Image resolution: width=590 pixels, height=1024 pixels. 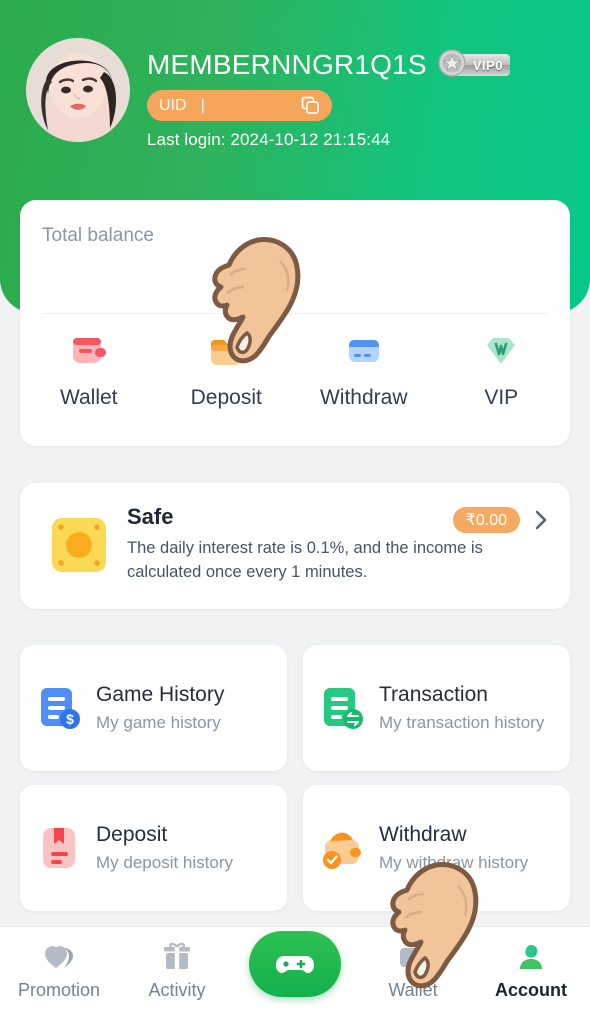 What do you see at coordinates (541, 520) in the screenshot?
I see `chevron-right-icon` at bounding box center [541, 520].